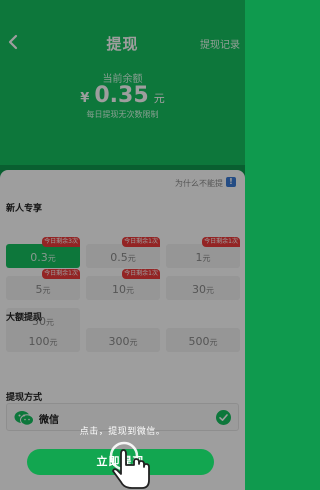 The width and height of the screenshot is (320, 490). Describe the element at coordinates (85, 98) in the screenshot. I see `currency-symbol: ¥` at that location.